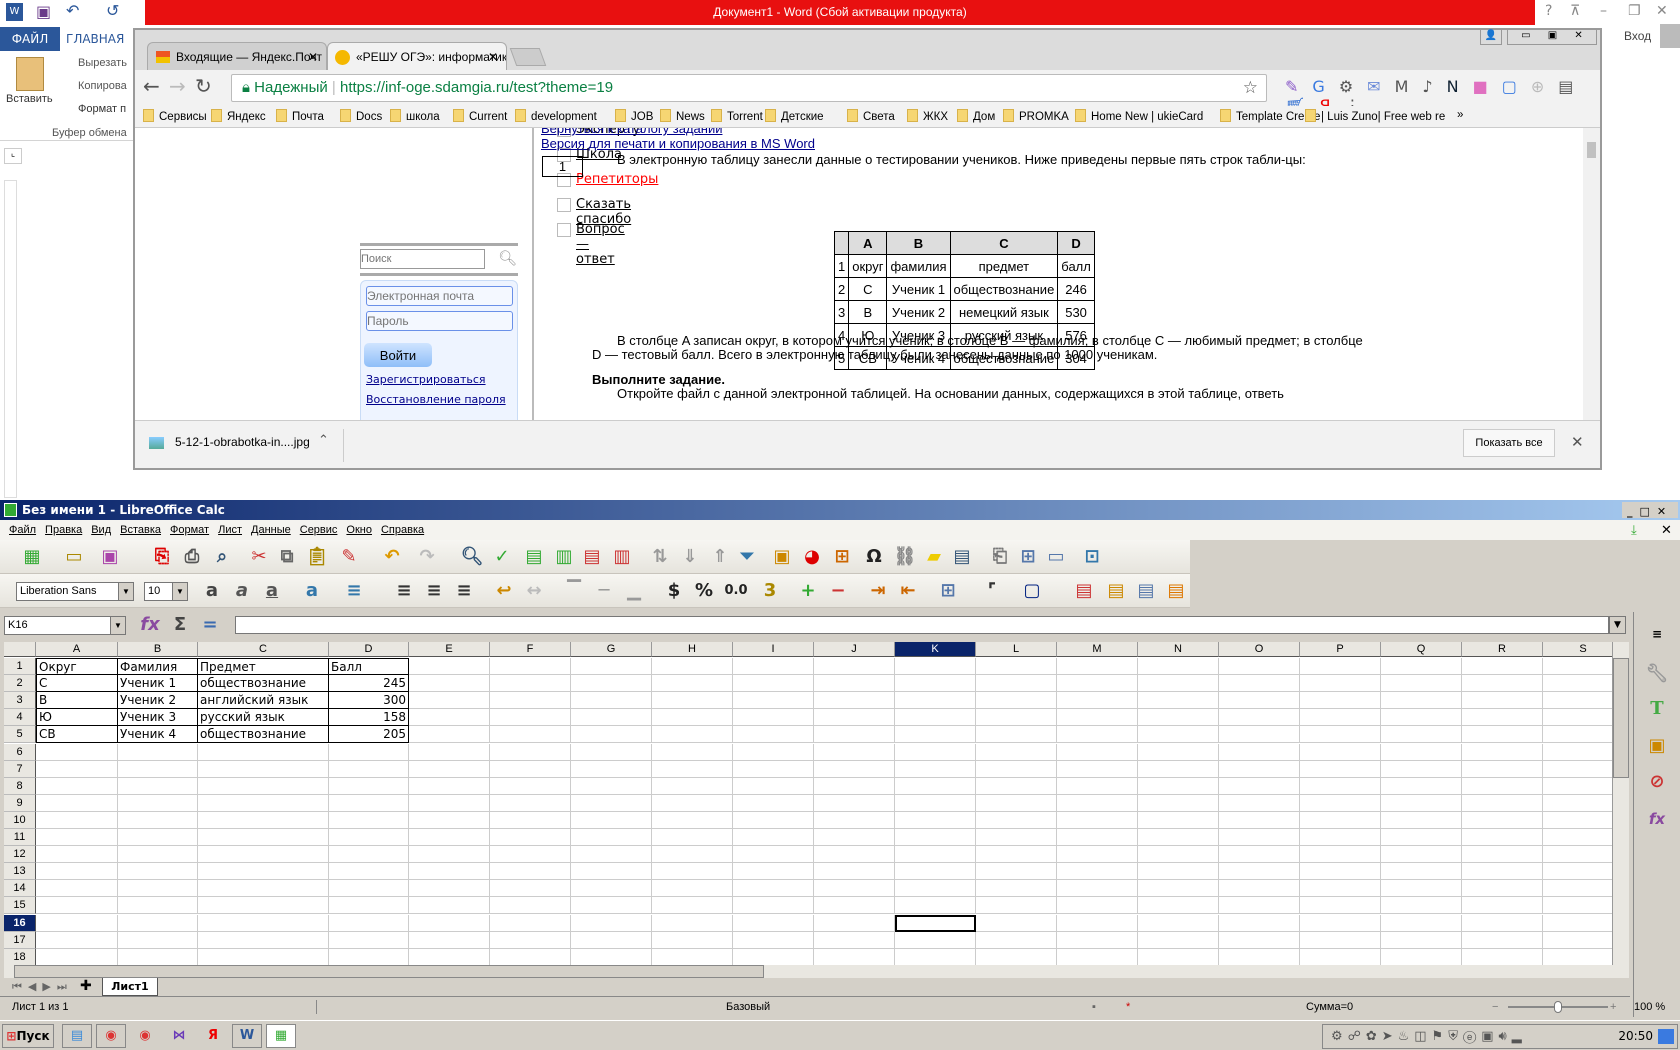  I want to click on cell-R2, so click(1502, 684).